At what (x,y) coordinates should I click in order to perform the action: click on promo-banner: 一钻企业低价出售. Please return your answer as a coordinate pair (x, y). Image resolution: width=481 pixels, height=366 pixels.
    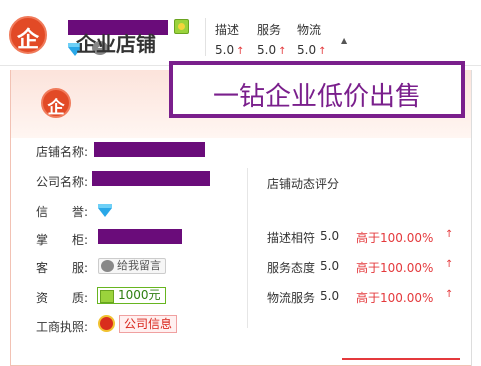
    Looking at the image, I should click on (317, 89).